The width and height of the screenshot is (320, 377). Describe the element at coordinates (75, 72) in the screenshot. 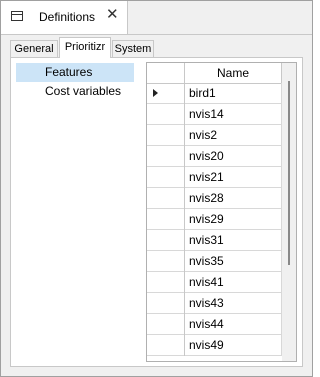

I see `sidebar-item-features: Features` at that location.